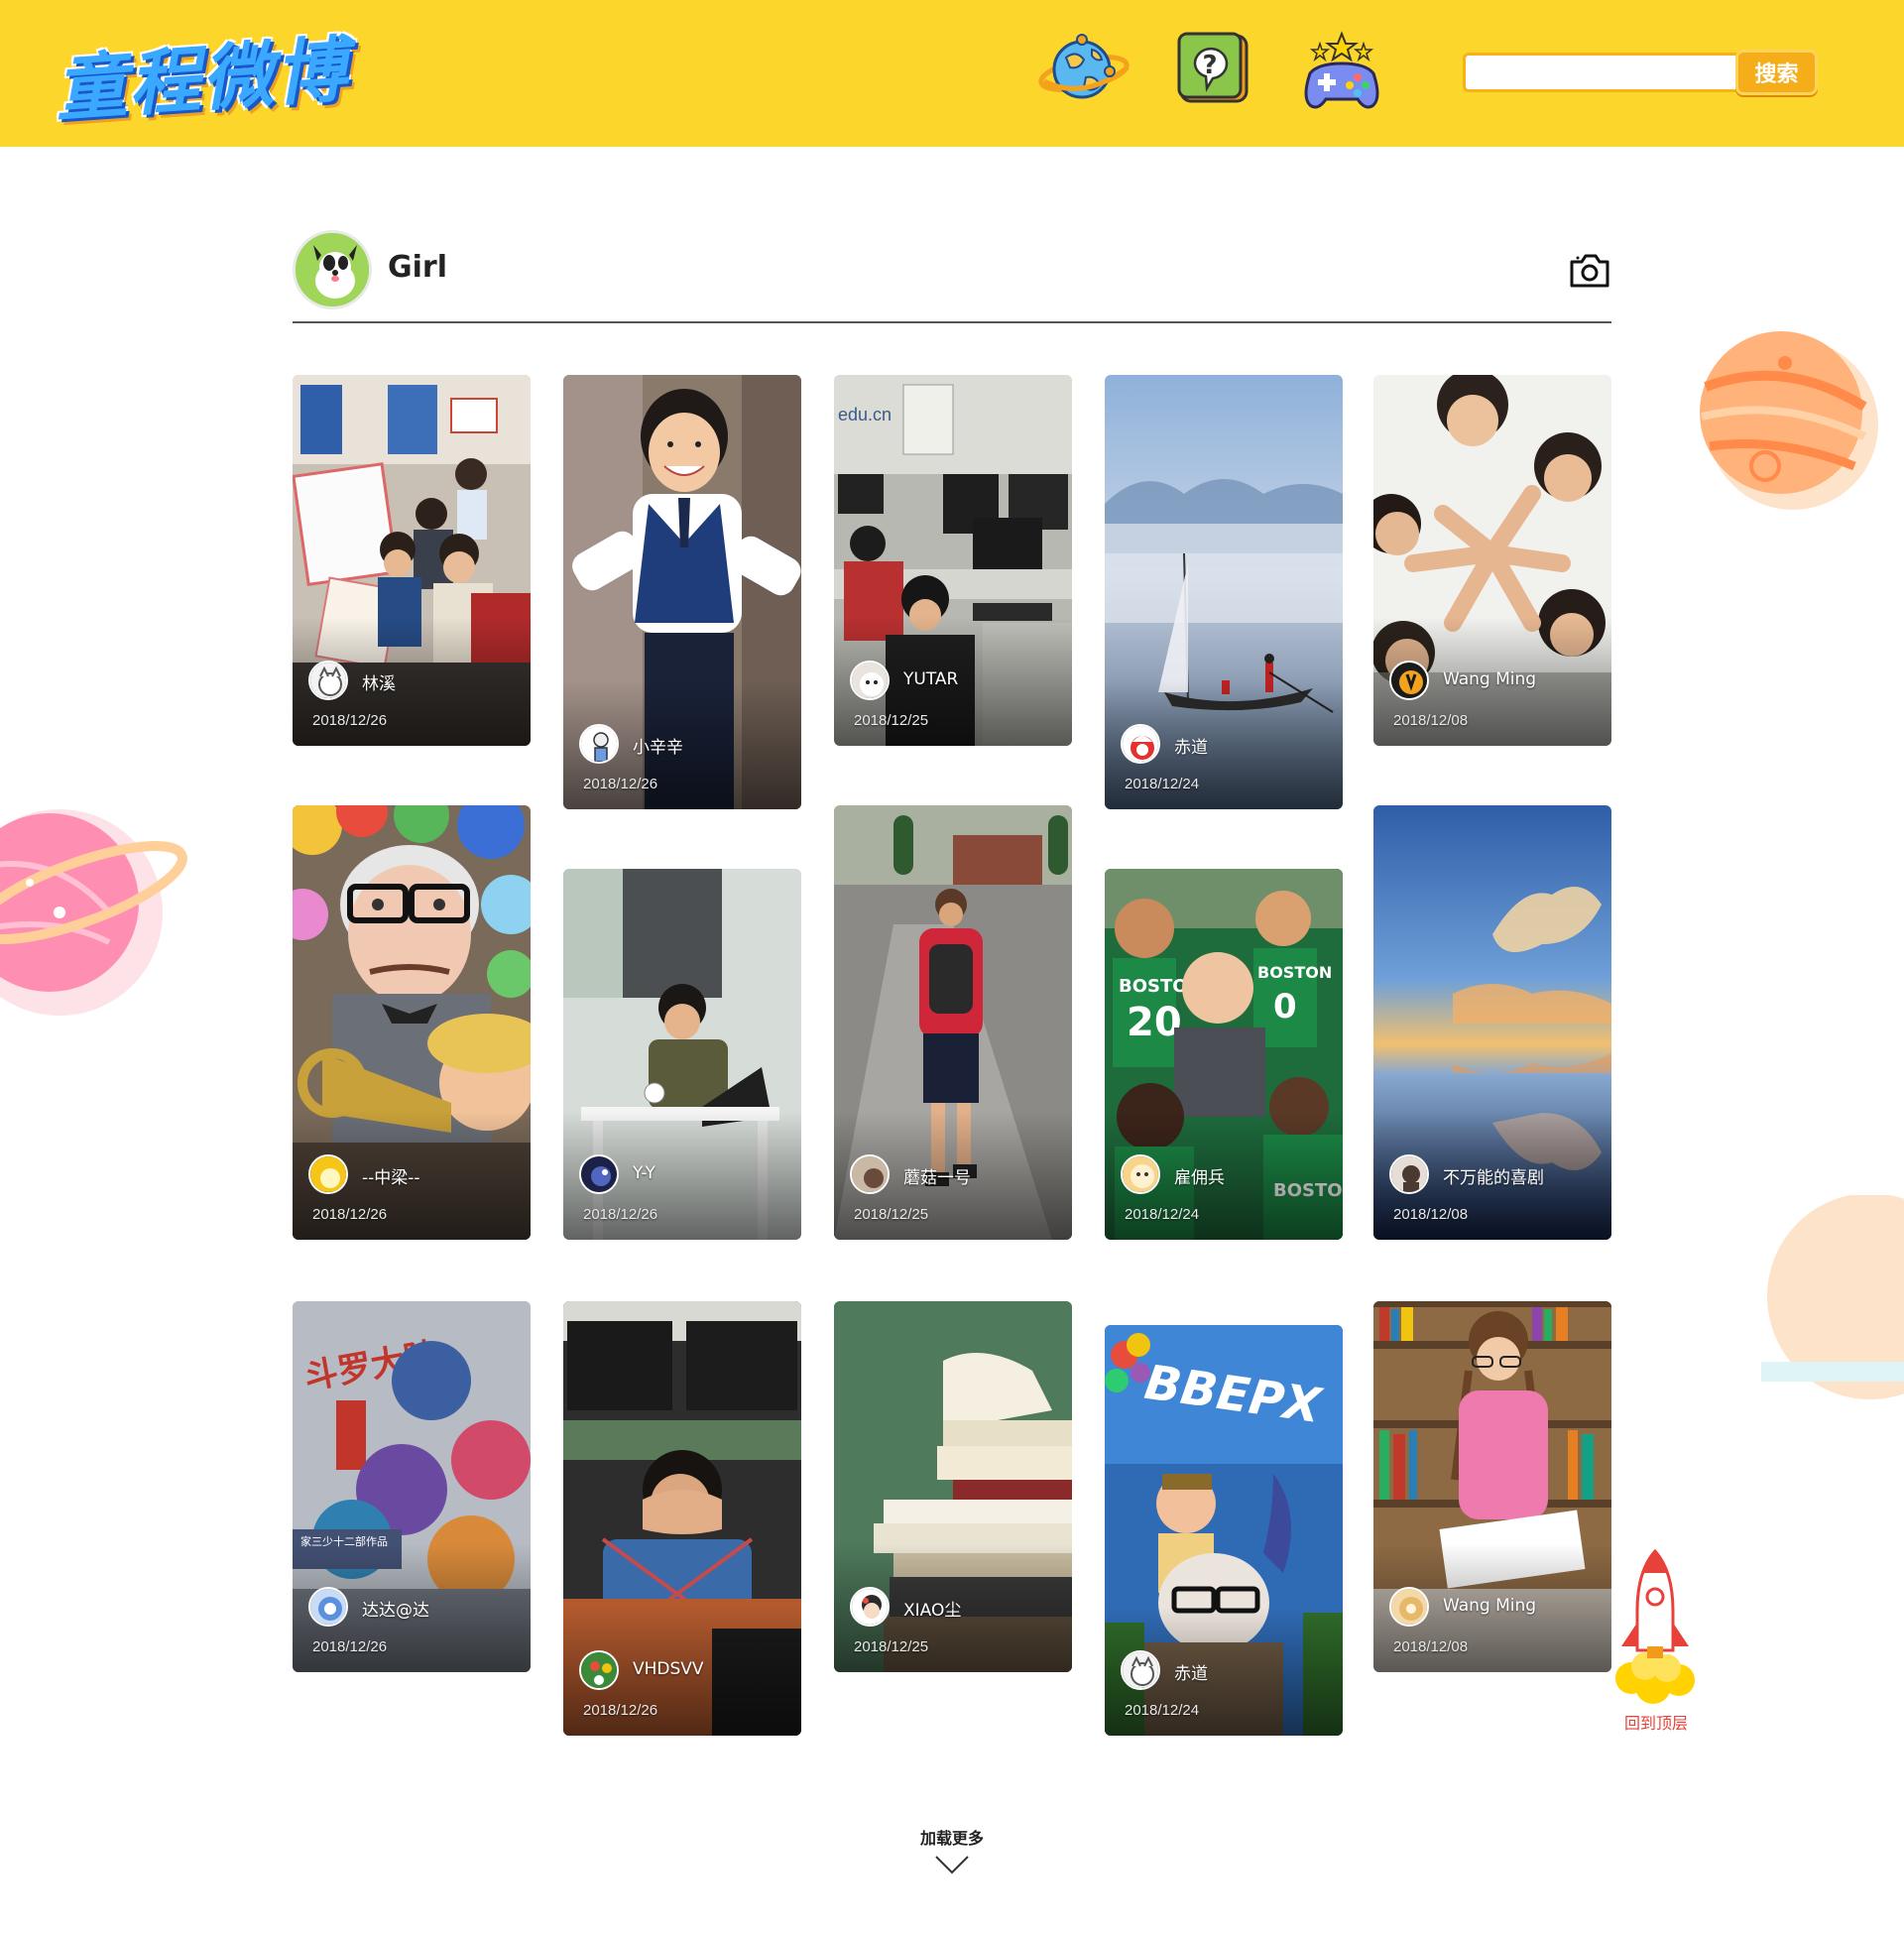 This screenshot has width=1904, height=1934. I want to click on svg-text: 0, so click(1285, 1007).